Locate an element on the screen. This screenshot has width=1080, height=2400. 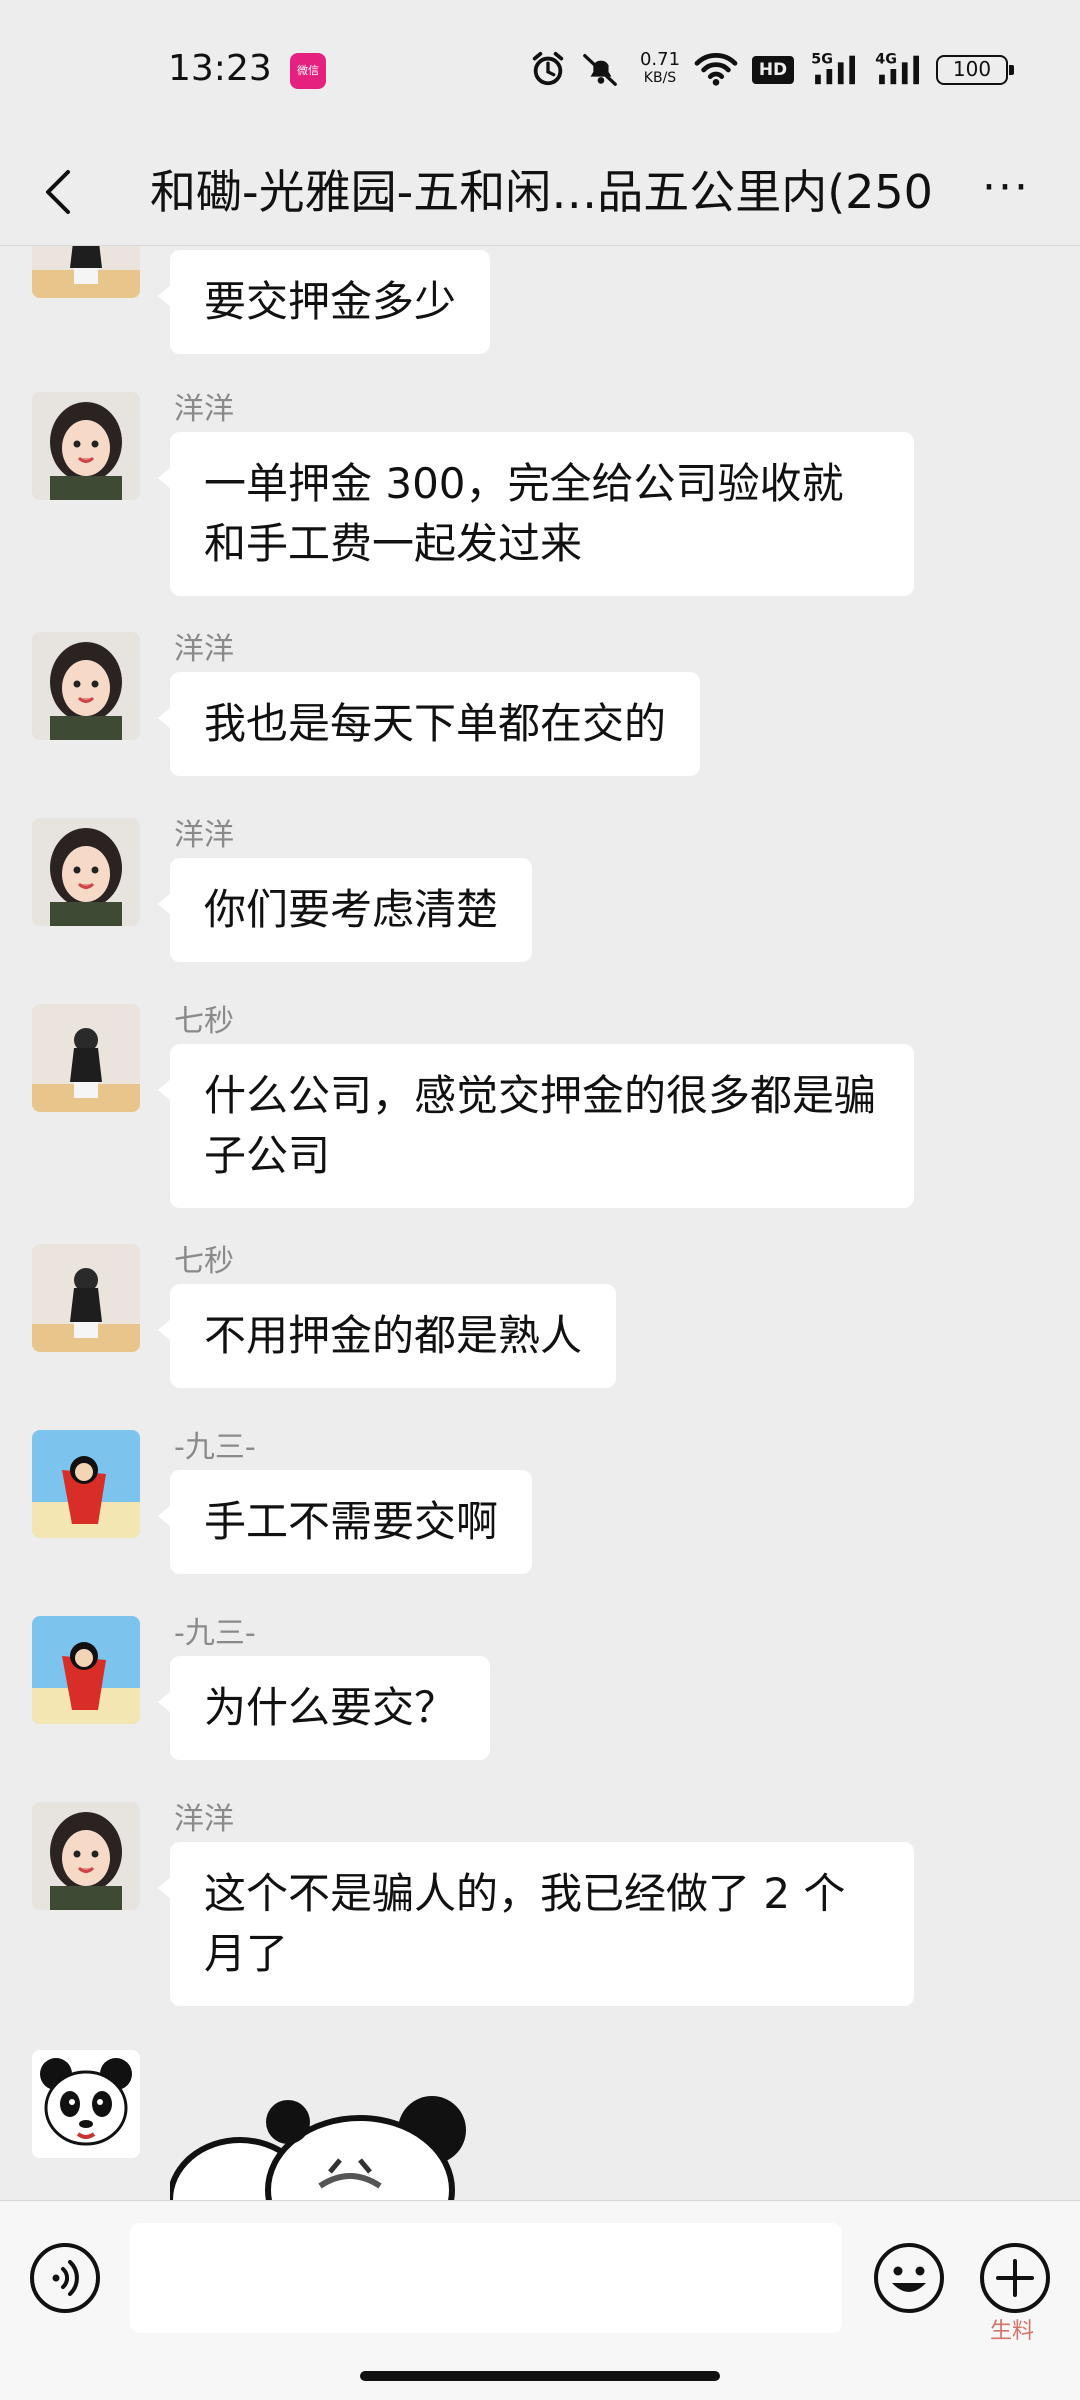
message-bubble: 手工不需要交啊 is located at coordinates (345, 1522).